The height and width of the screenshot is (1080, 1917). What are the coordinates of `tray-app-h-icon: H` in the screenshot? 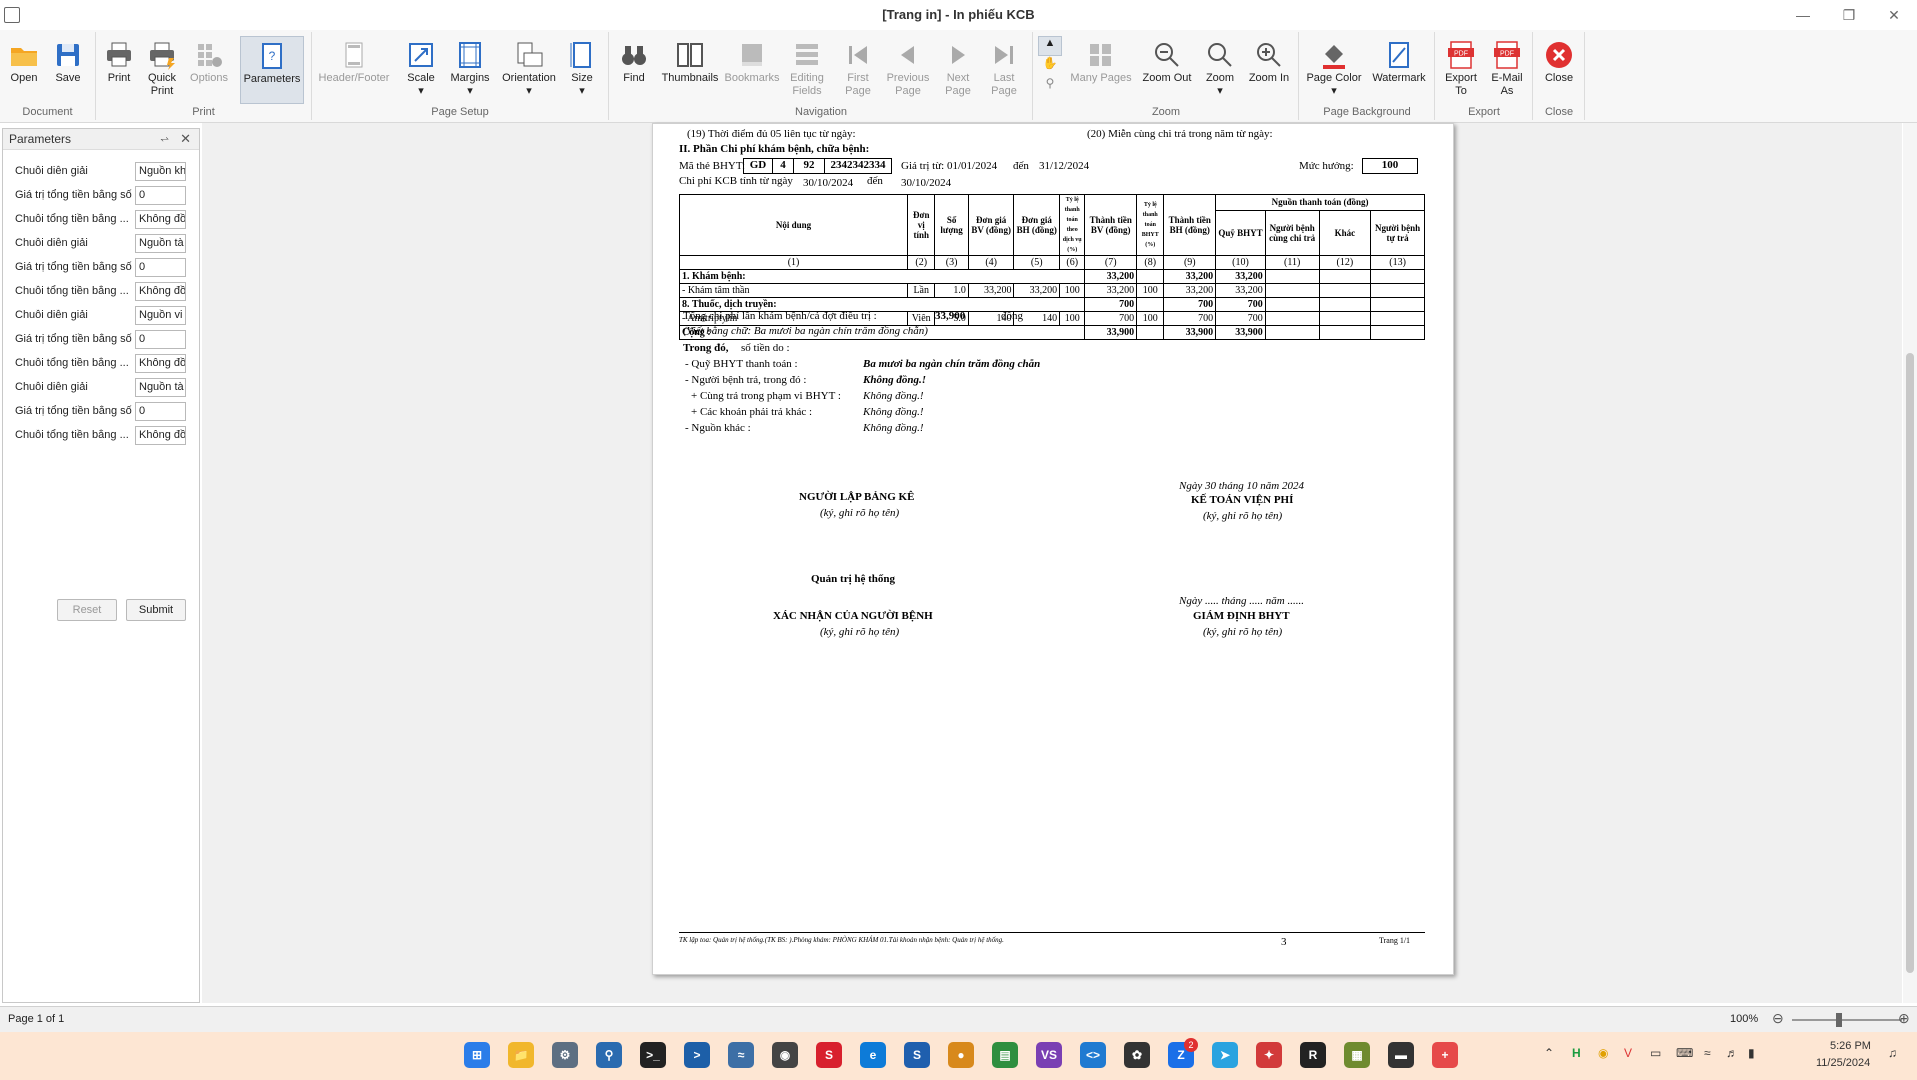 It's located at (1576, 1053).